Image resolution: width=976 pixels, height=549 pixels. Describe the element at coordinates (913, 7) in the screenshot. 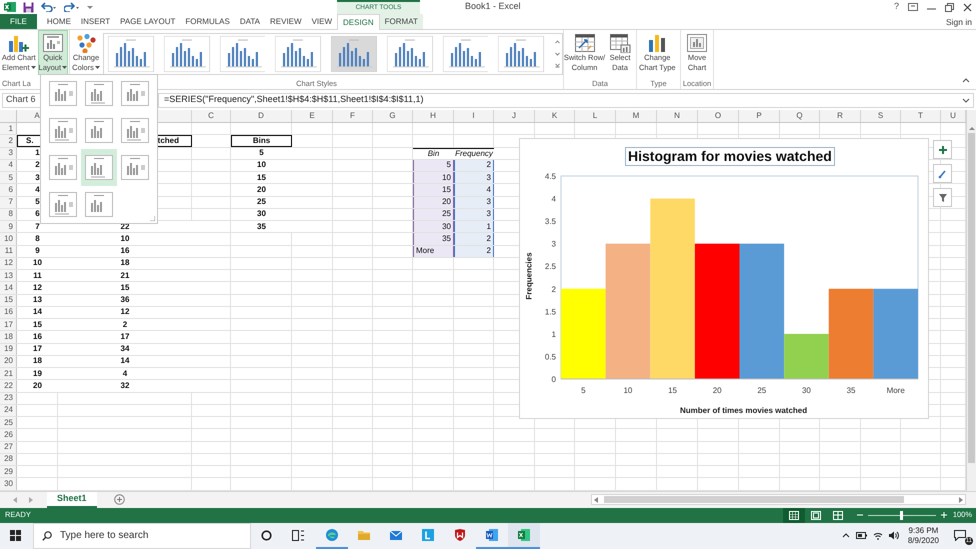

I see `ribbon-display-options-icon` at that location.